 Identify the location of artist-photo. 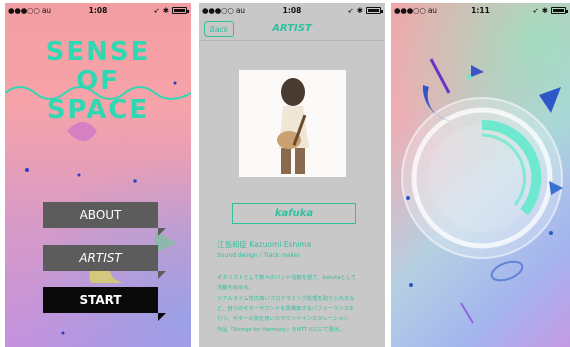
(292, 123).